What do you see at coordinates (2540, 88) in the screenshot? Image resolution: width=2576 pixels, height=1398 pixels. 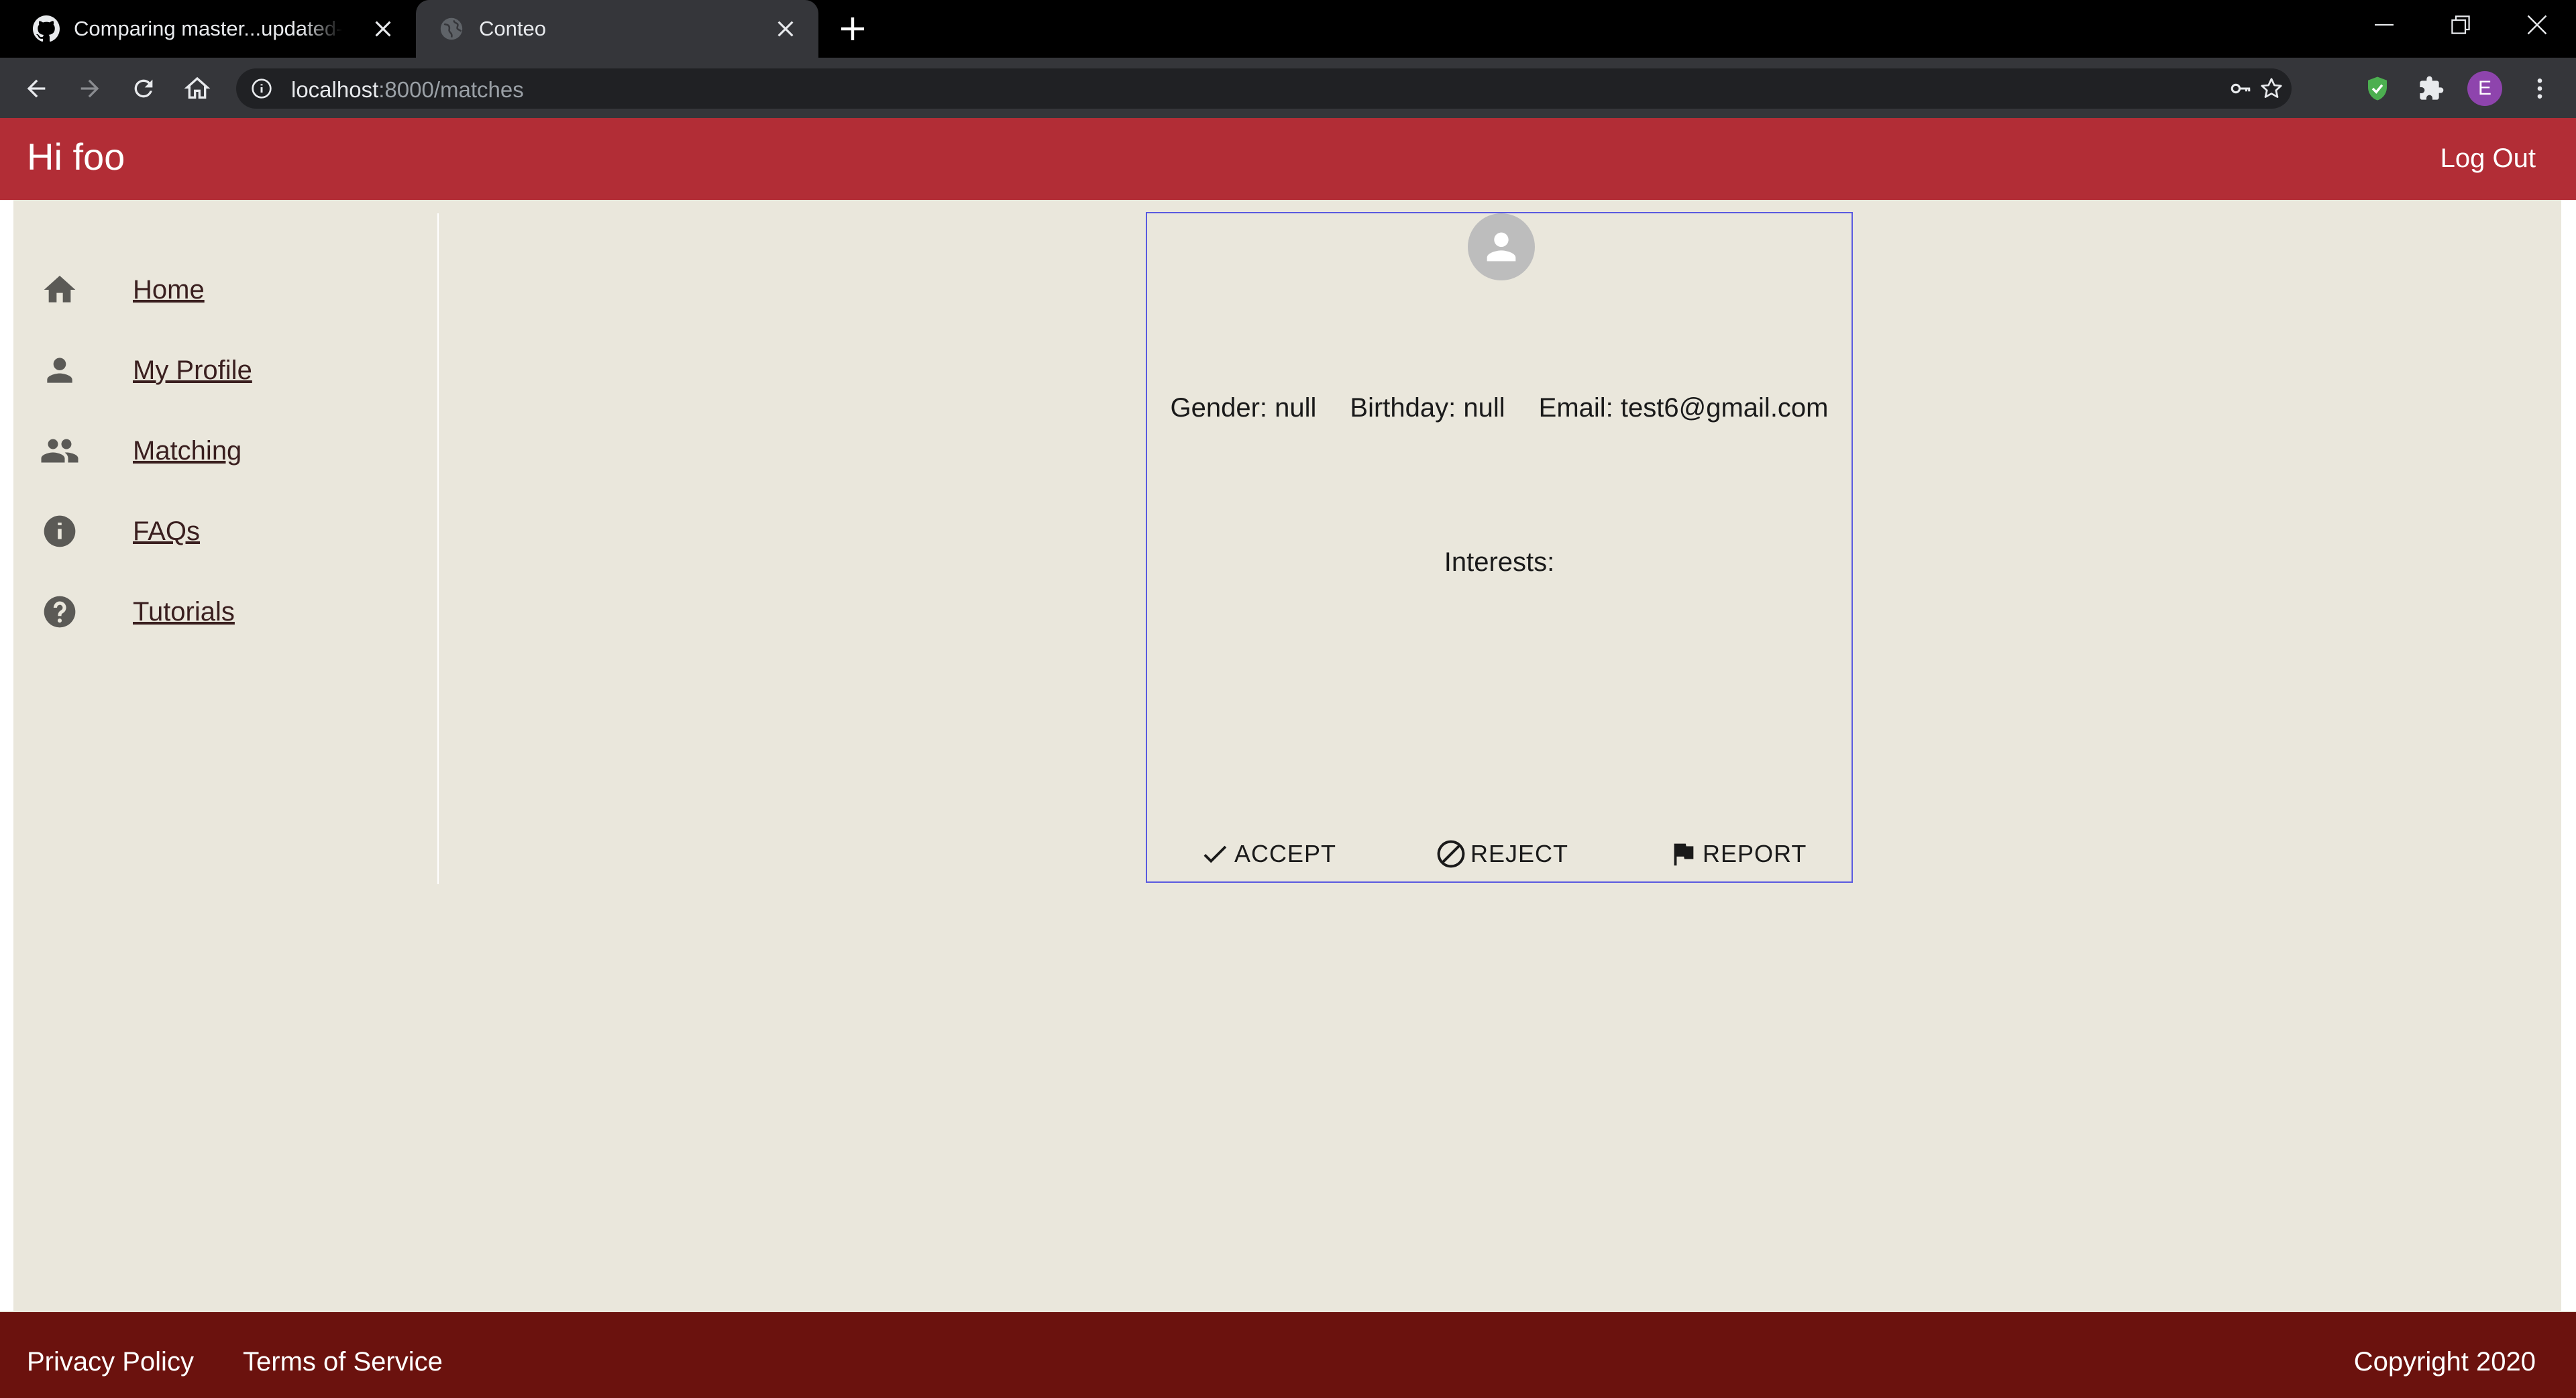 I see `browser-menu-icon` at bounding box center [2540, 88].